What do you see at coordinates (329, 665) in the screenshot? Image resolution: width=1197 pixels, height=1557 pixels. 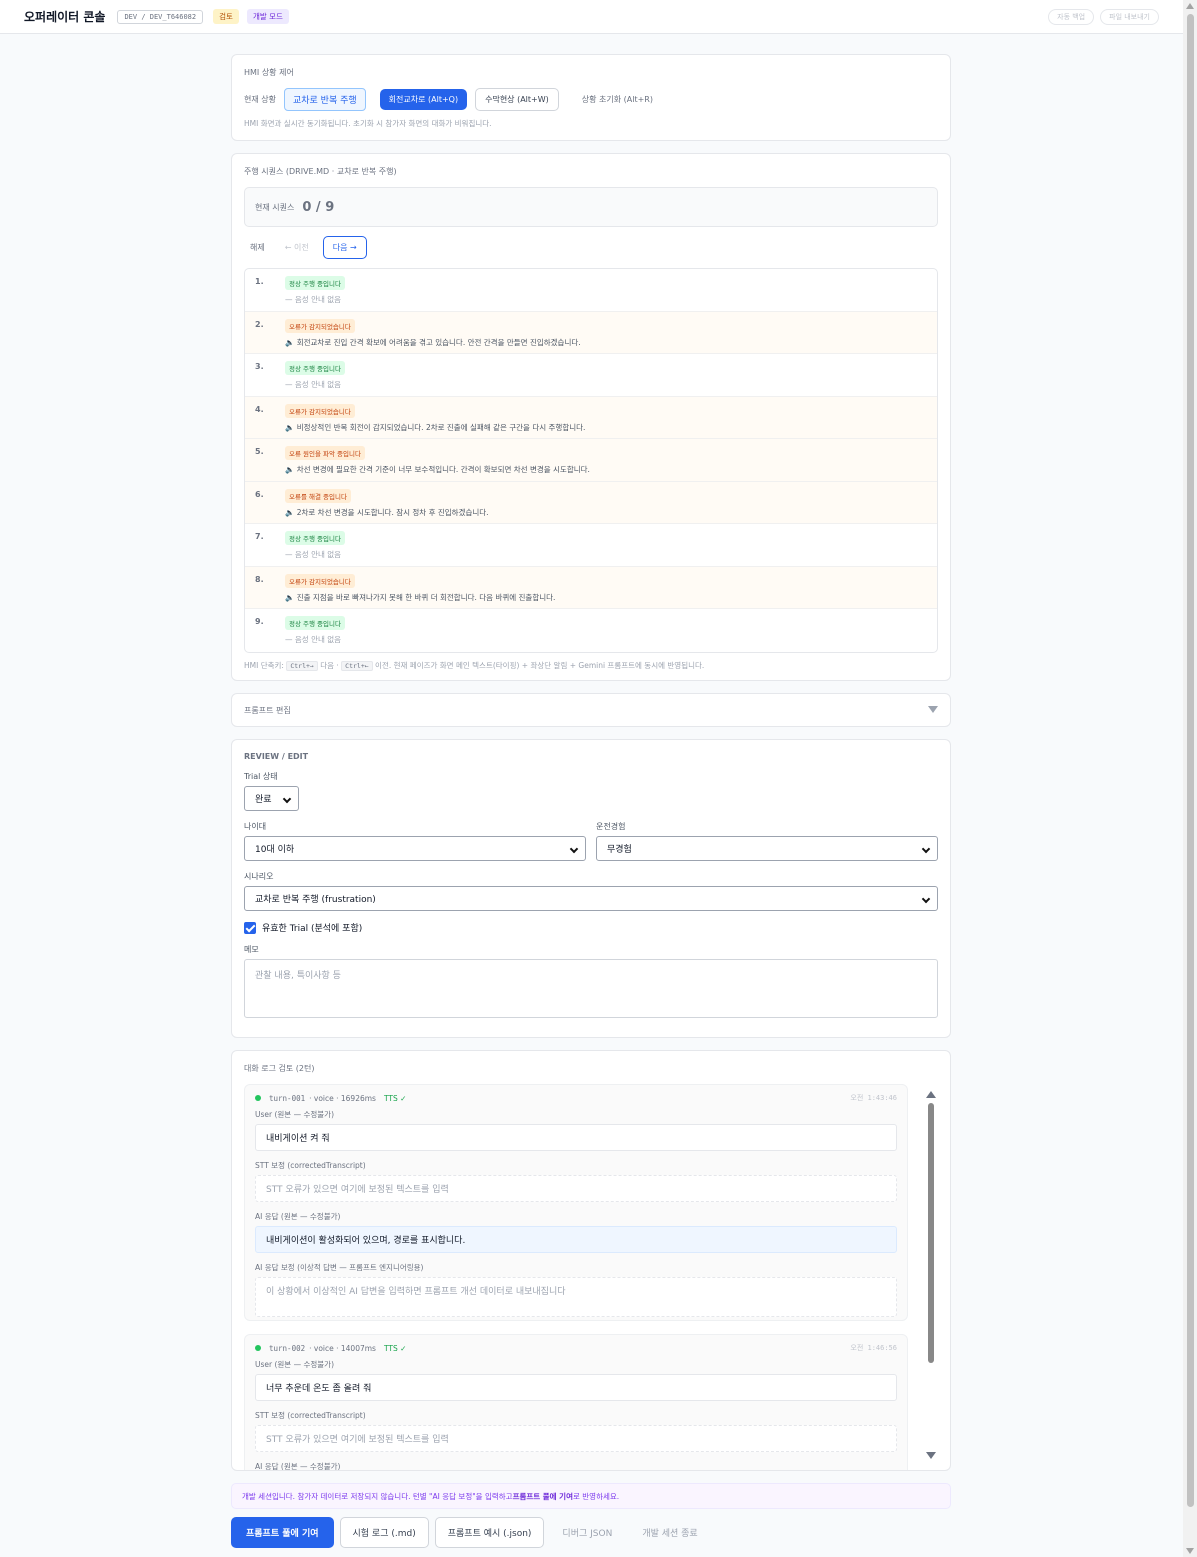 I see `shortcut-next-word: 다음 ·` at bounding box center [329, 665].